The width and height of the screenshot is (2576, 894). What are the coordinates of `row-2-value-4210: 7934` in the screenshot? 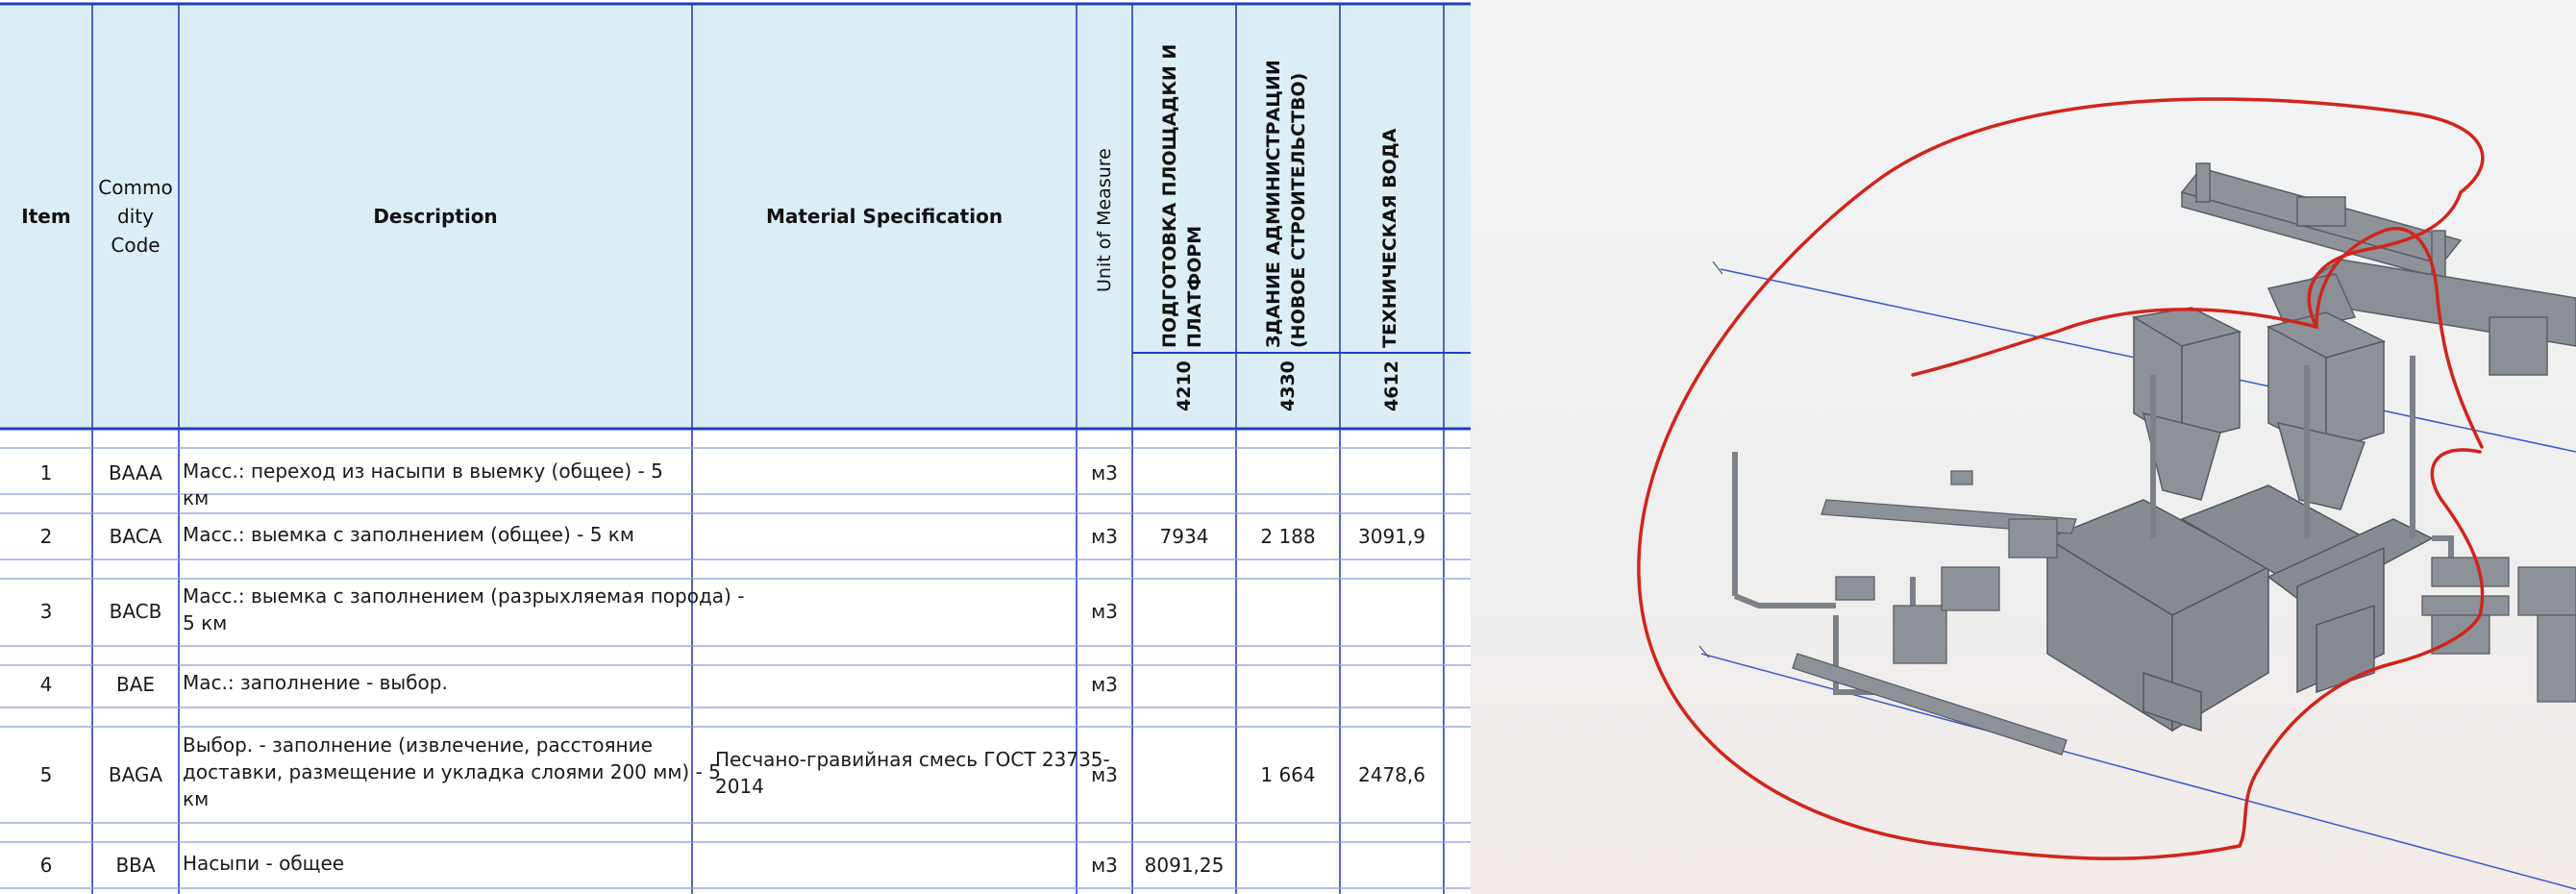 It's located at (1184, 536).